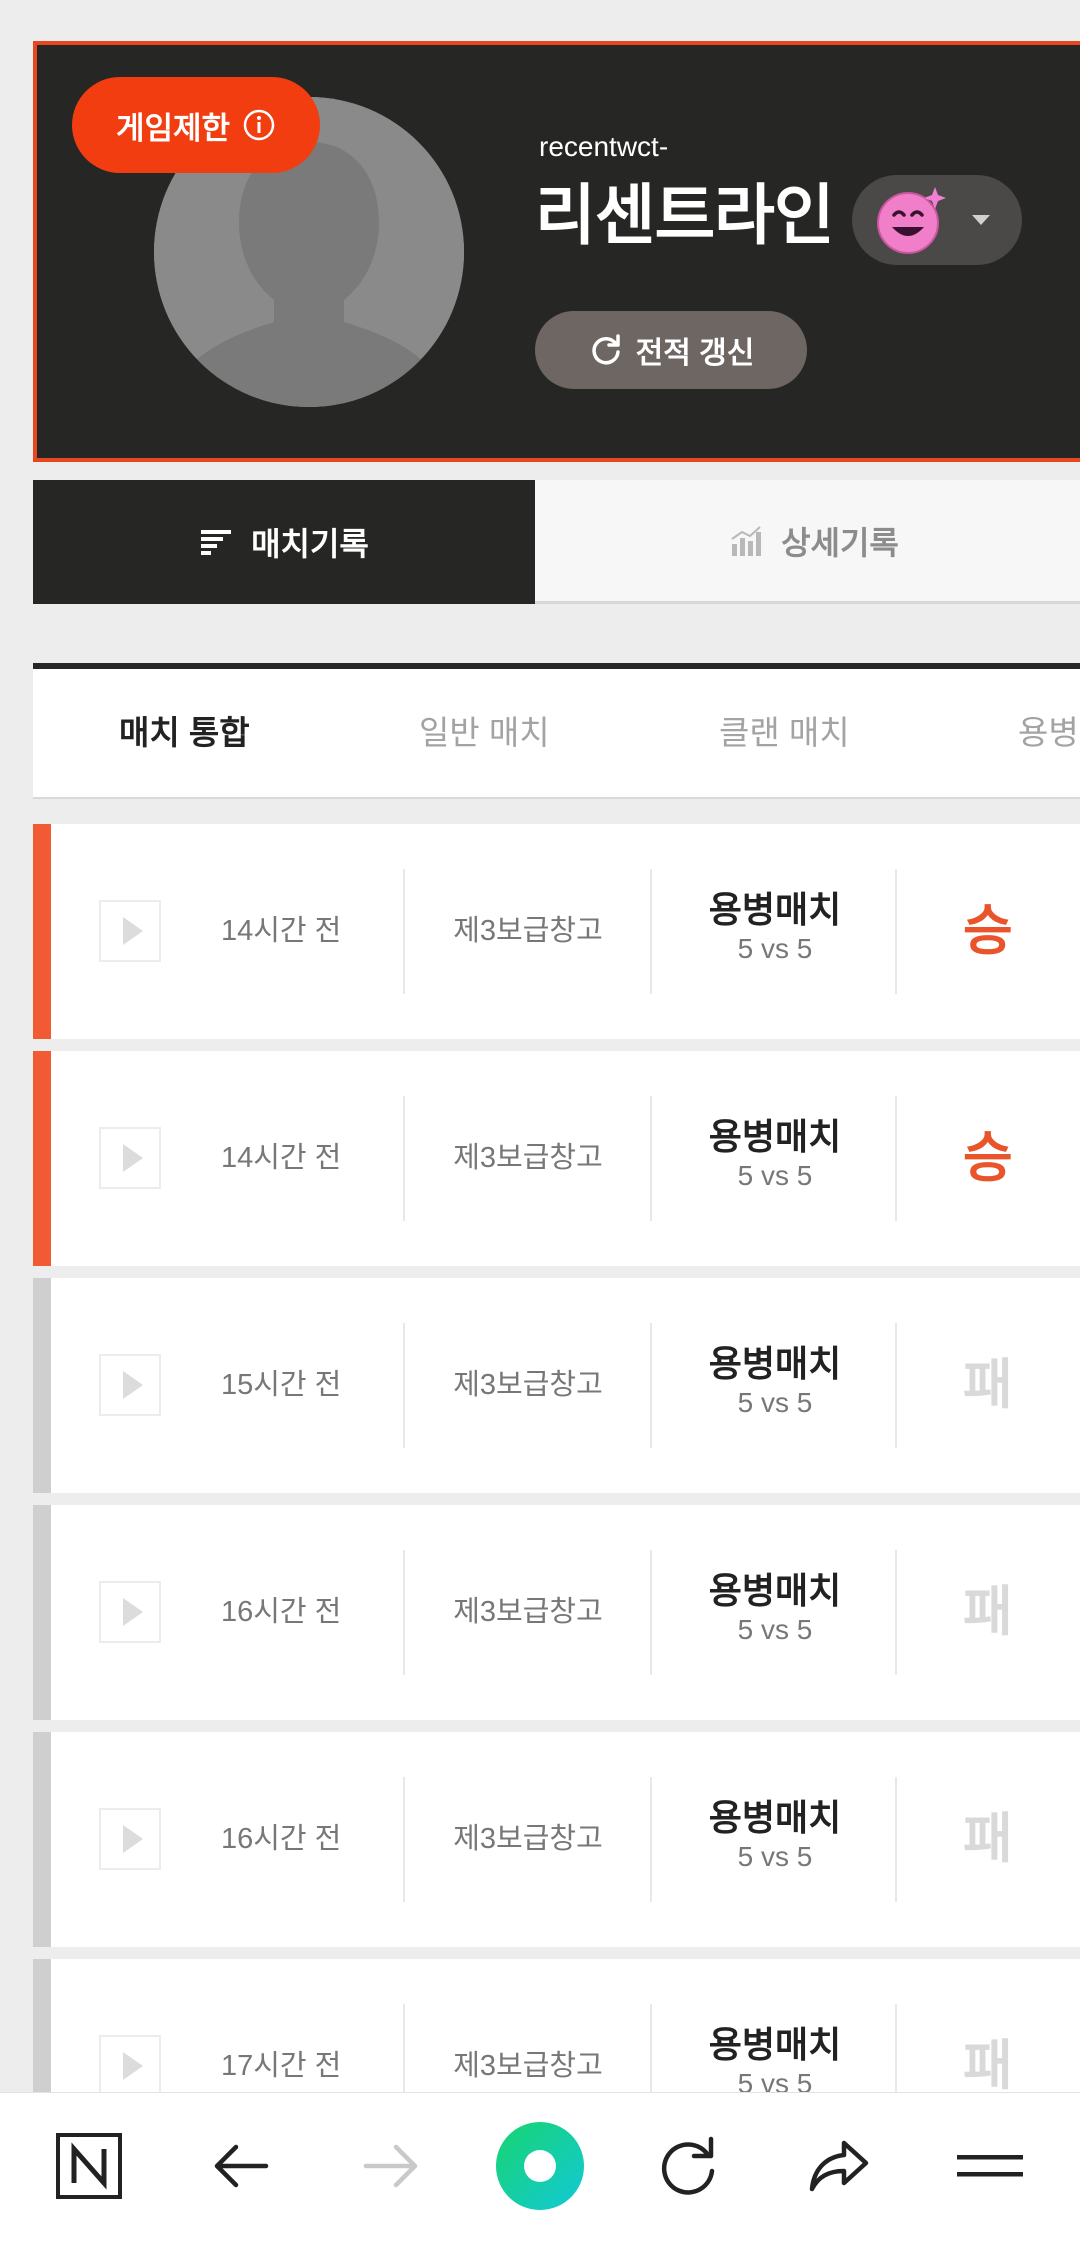 The image size is (1080, 2241). Describe the element at coordinates (981, 220) in the screenshot. I see `chevron-down-icon` at that location.